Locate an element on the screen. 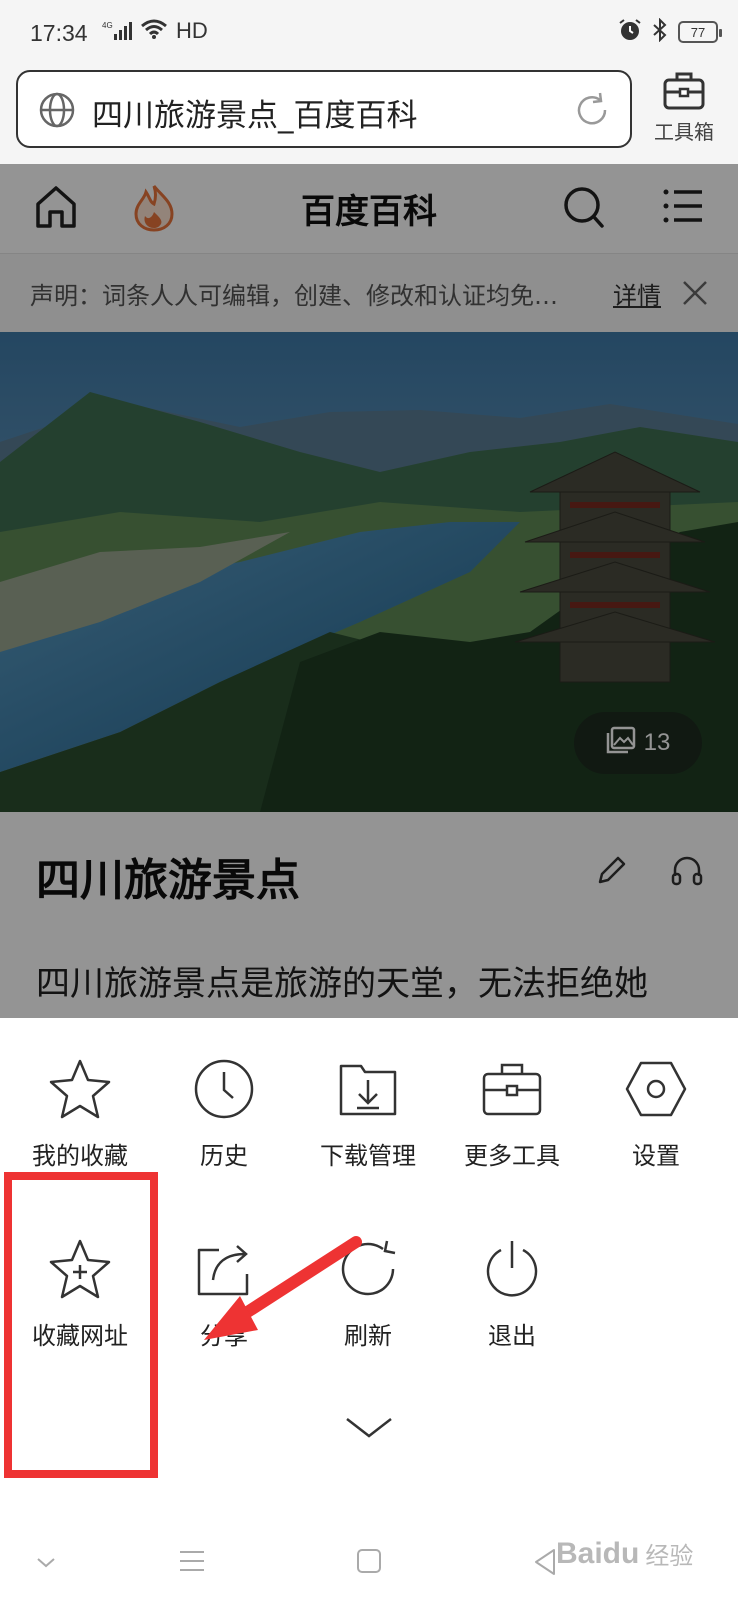  nav-hide-chevron-icon is located at coordinates (46, 1563).